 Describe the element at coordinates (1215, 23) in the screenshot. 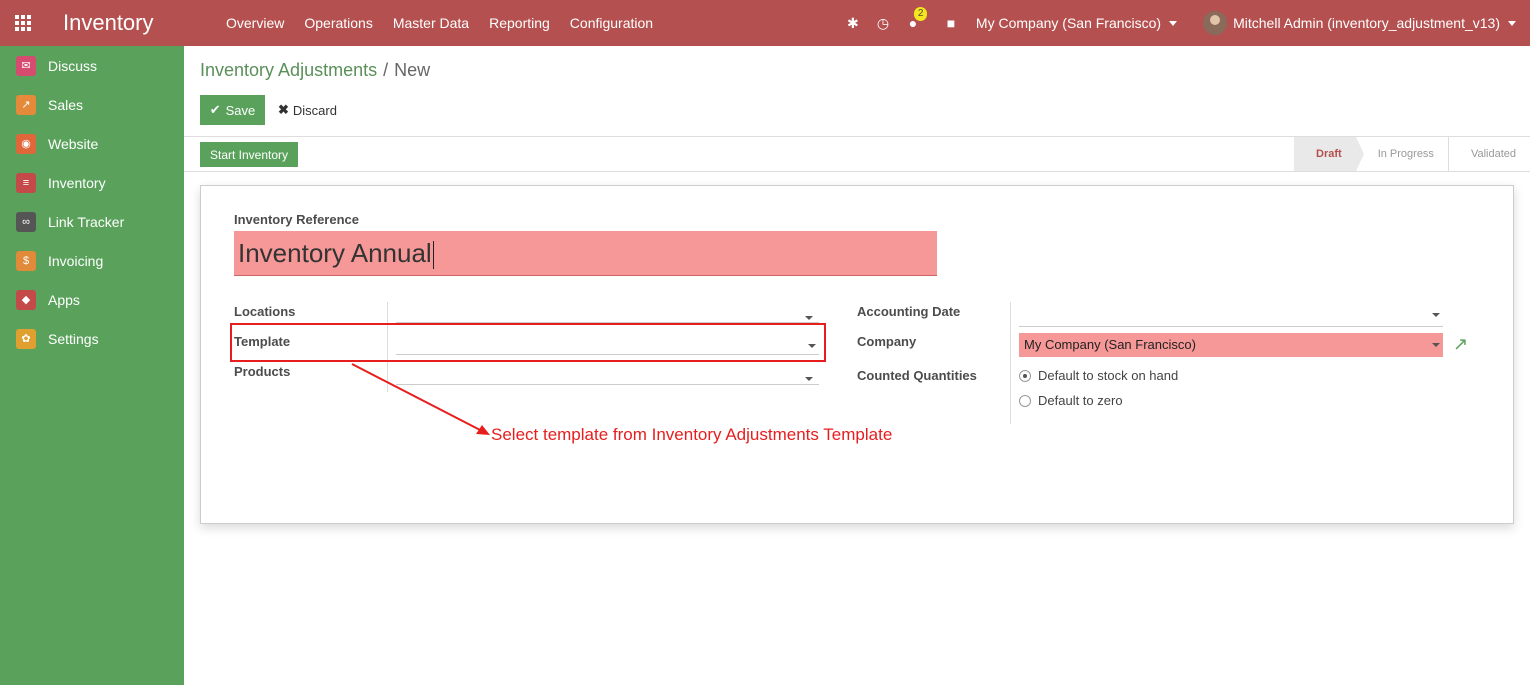

I see `avatar` at that location.